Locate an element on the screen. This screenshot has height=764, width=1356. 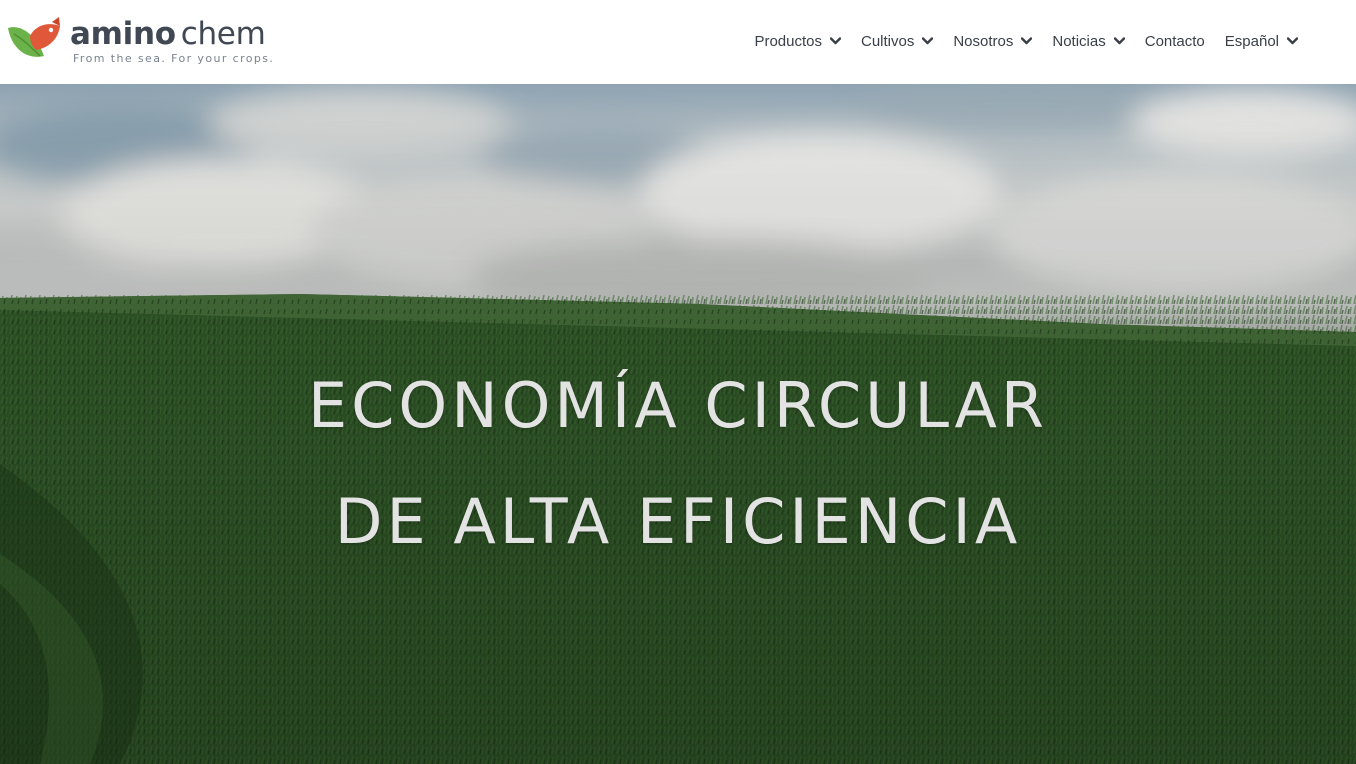
brand-name: amino chem is located at coordinates (168, 34).